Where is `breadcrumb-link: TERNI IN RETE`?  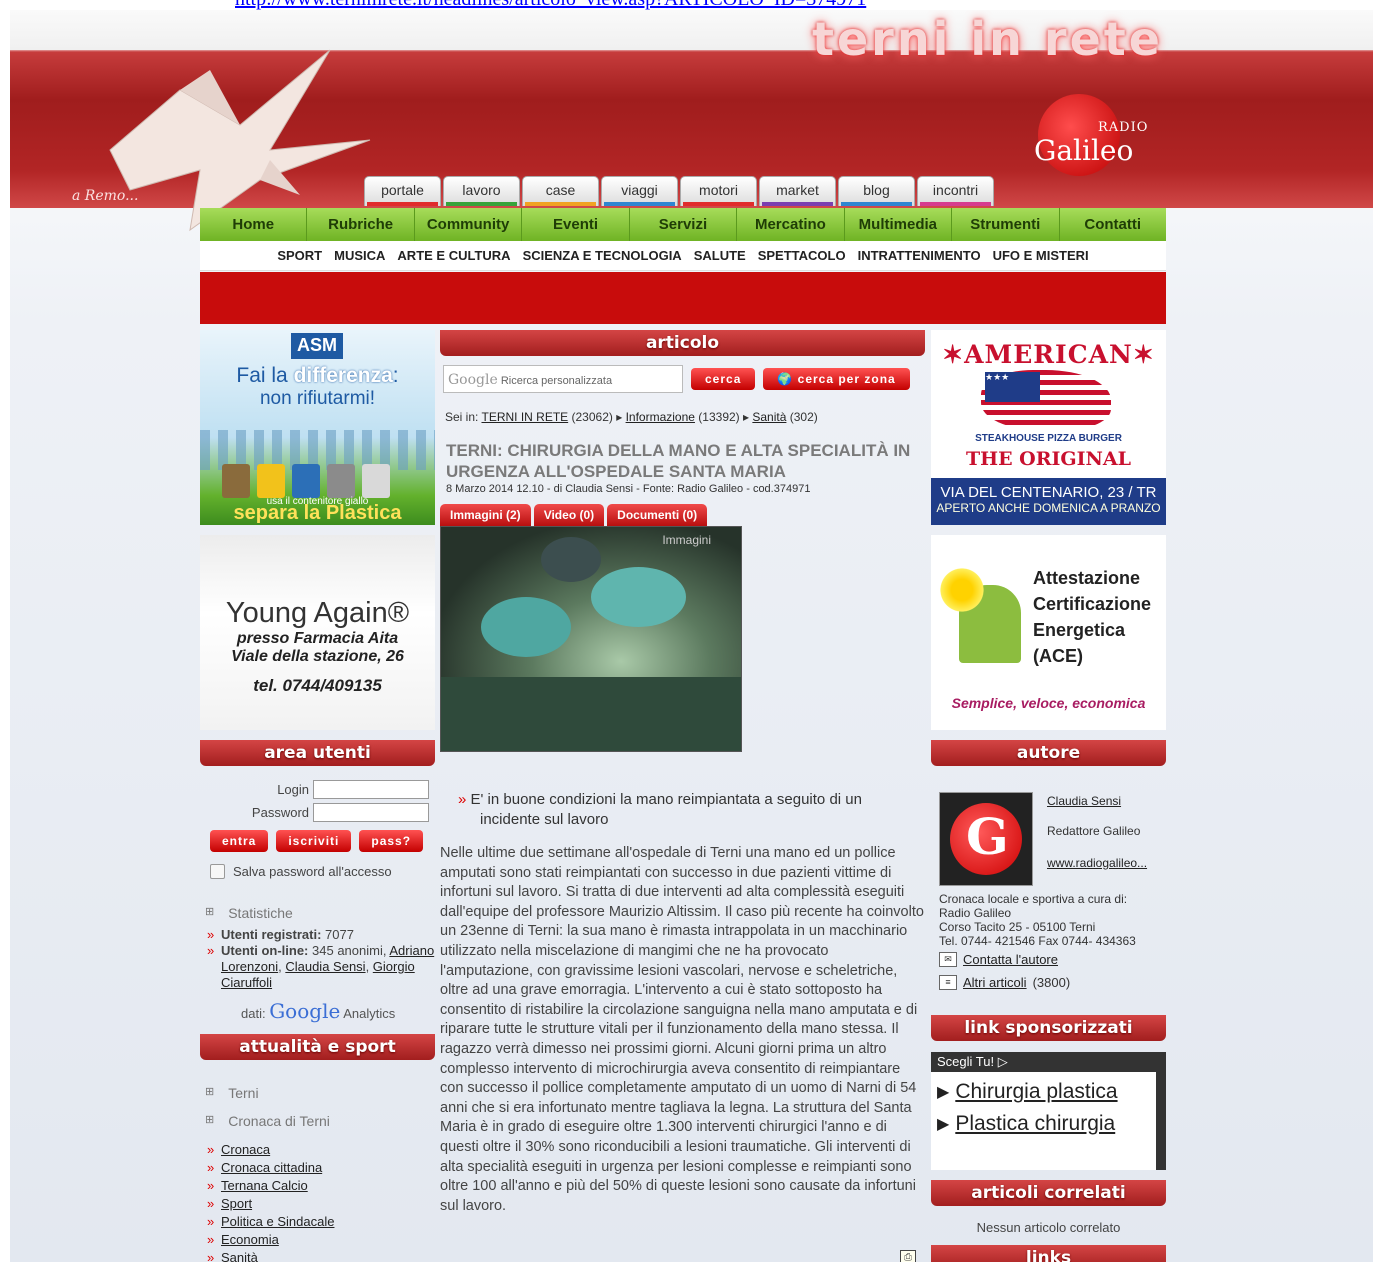 breadcrumb-link: TERNI IN RETE is located at coordinates (524, 417).